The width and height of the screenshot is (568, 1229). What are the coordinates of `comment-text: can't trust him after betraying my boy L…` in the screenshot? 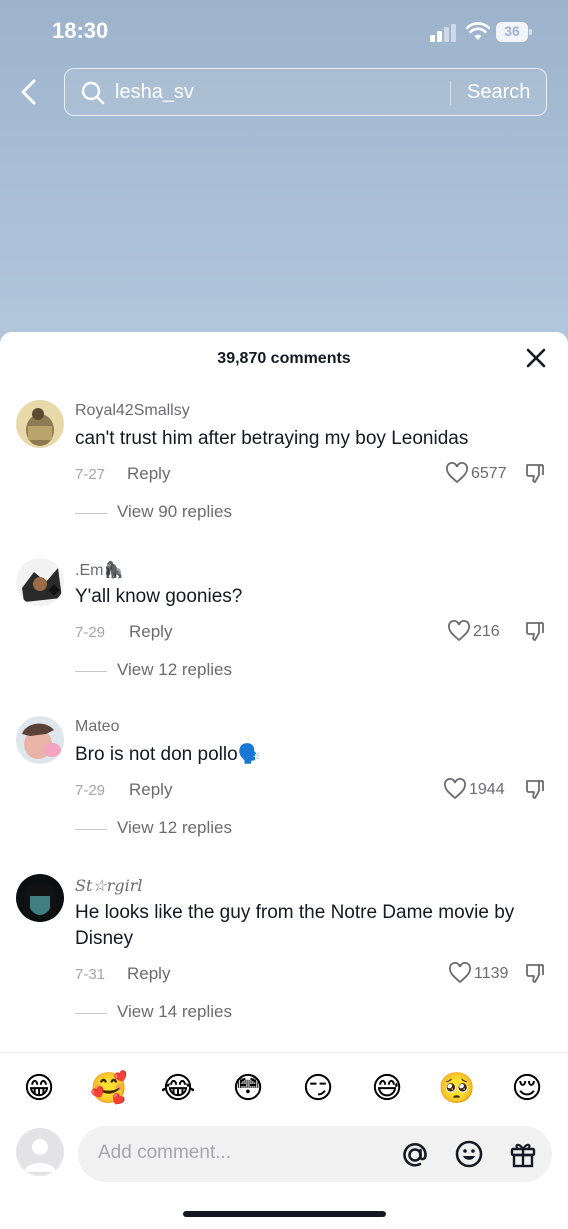 It's located at (272, 438).